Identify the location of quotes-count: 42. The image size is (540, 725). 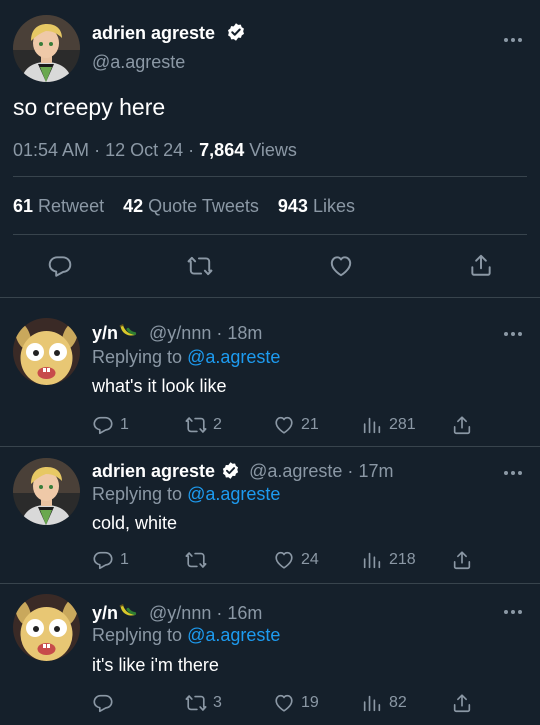
(133, 206).